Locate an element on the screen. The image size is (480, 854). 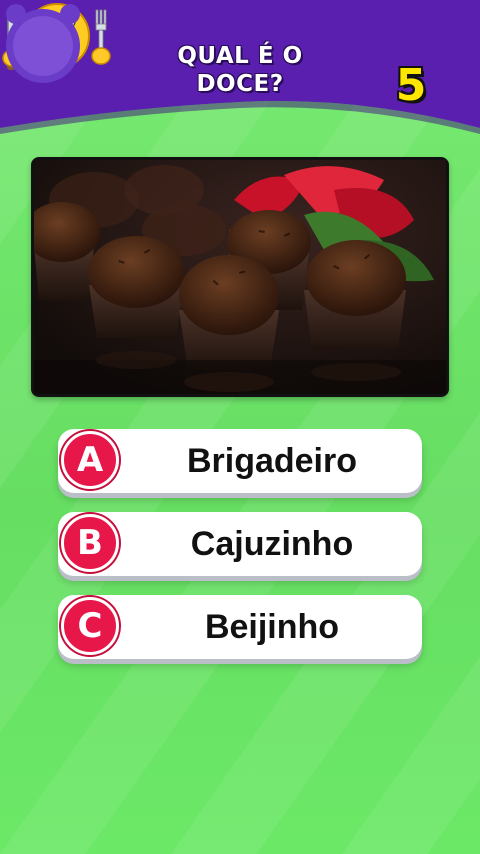
option-c-button: C Beijinho is located at coordinates (240, 627).